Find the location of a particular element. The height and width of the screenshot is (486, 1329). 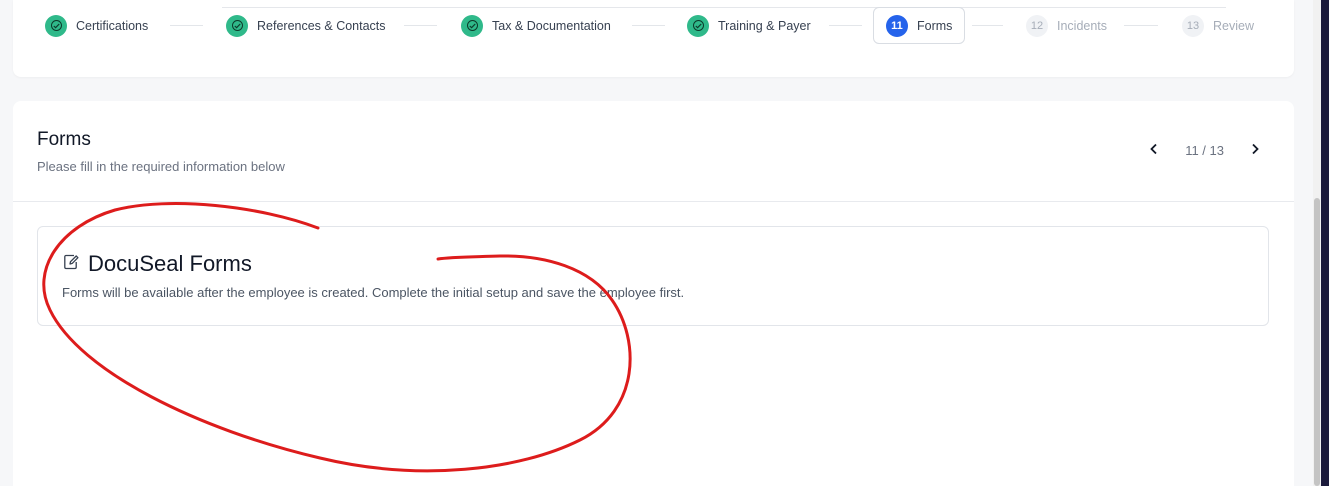

step-label: Incidents is located at coordinates (1082, 25).